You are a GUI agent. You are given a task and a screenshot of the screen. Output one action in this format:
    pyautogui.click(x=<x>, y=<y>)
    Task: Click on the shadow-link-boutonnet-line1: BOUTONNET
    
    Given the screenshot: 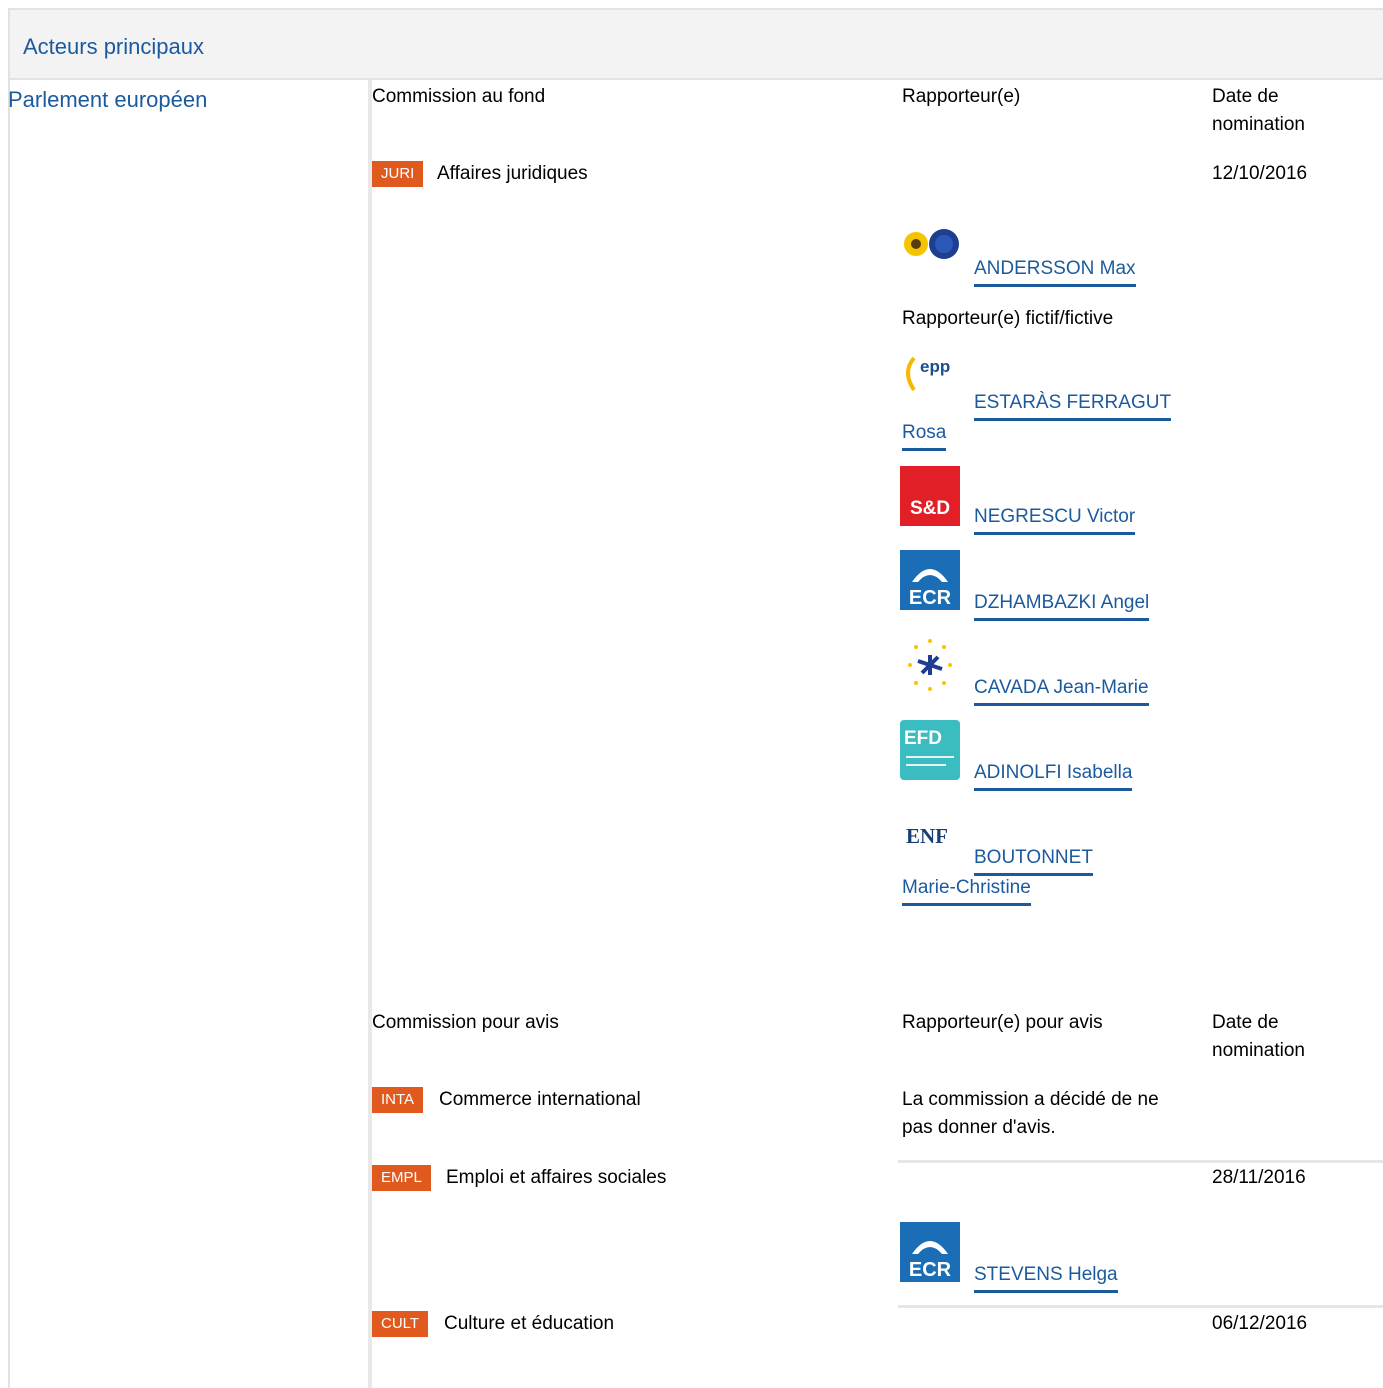 What is the action you would take?
    pyautogui.click(x=1033, y=859)
    